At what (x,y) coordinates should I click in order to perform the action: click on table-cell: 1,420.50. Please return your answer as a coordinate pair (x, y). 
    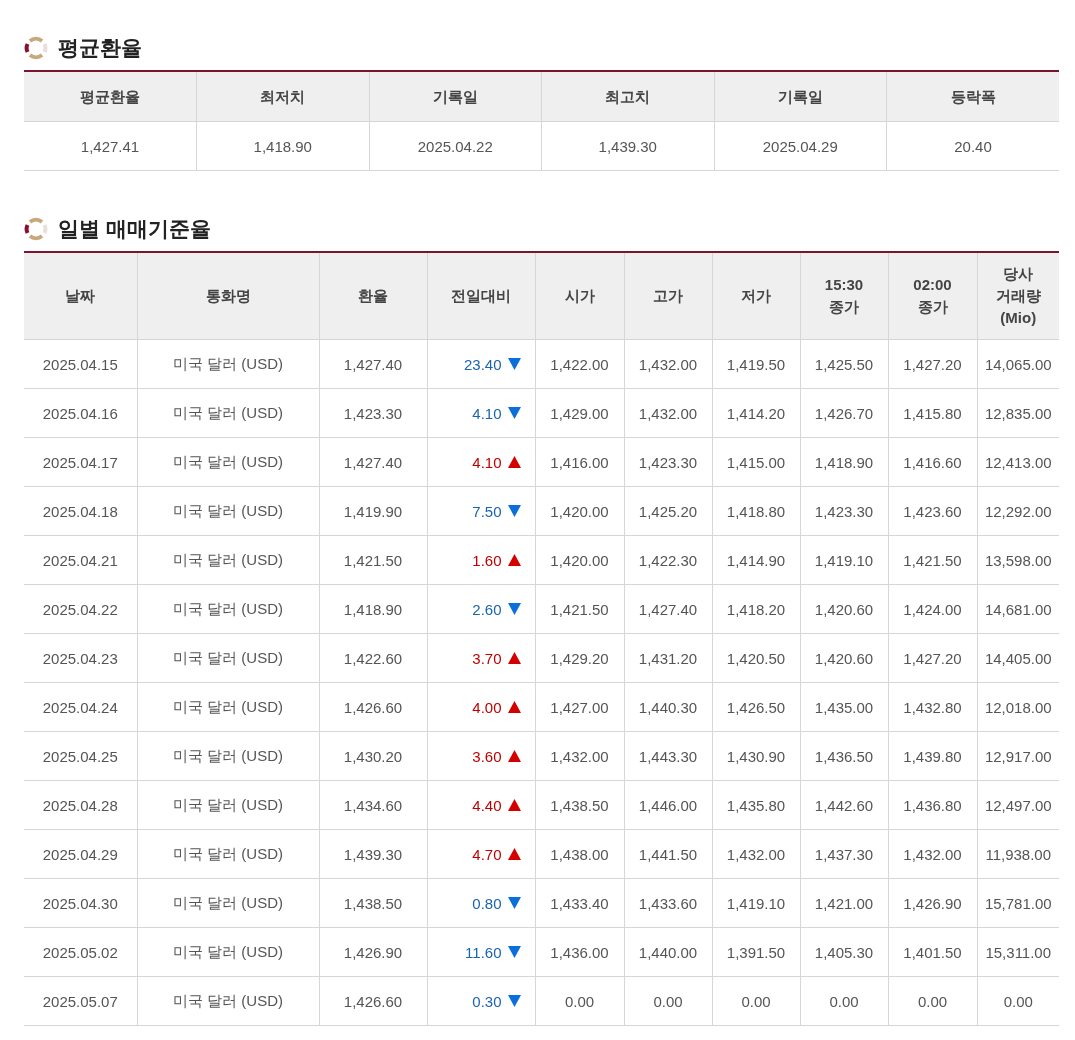
    Looking at the image, I should click on (756, 658).